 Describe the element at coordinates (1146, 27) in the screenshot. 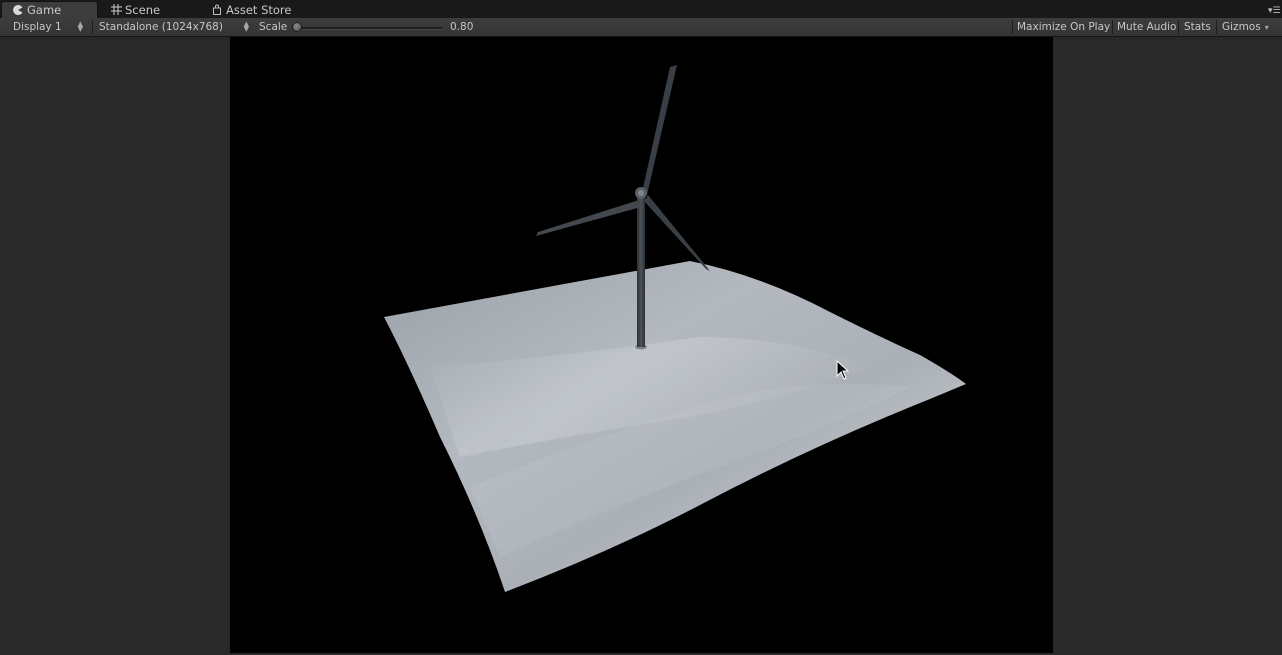

I see `mute-audio-toggle: Mute Audio` at that location.